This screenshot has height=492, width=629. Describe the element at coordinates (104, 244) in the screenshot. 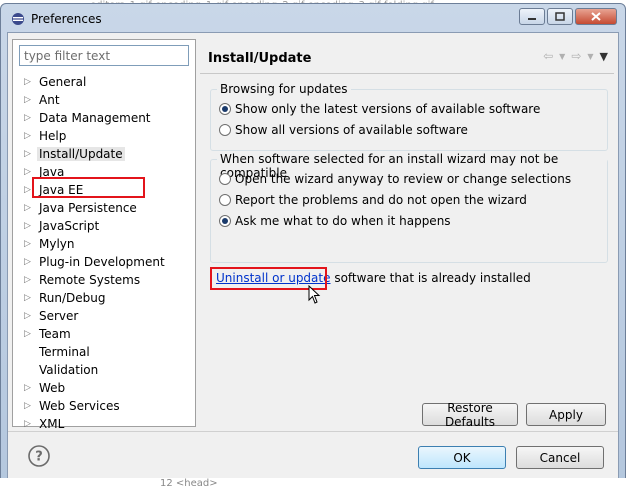

I see `tree-item-mylyn: ▷ Mylyn` at that location.